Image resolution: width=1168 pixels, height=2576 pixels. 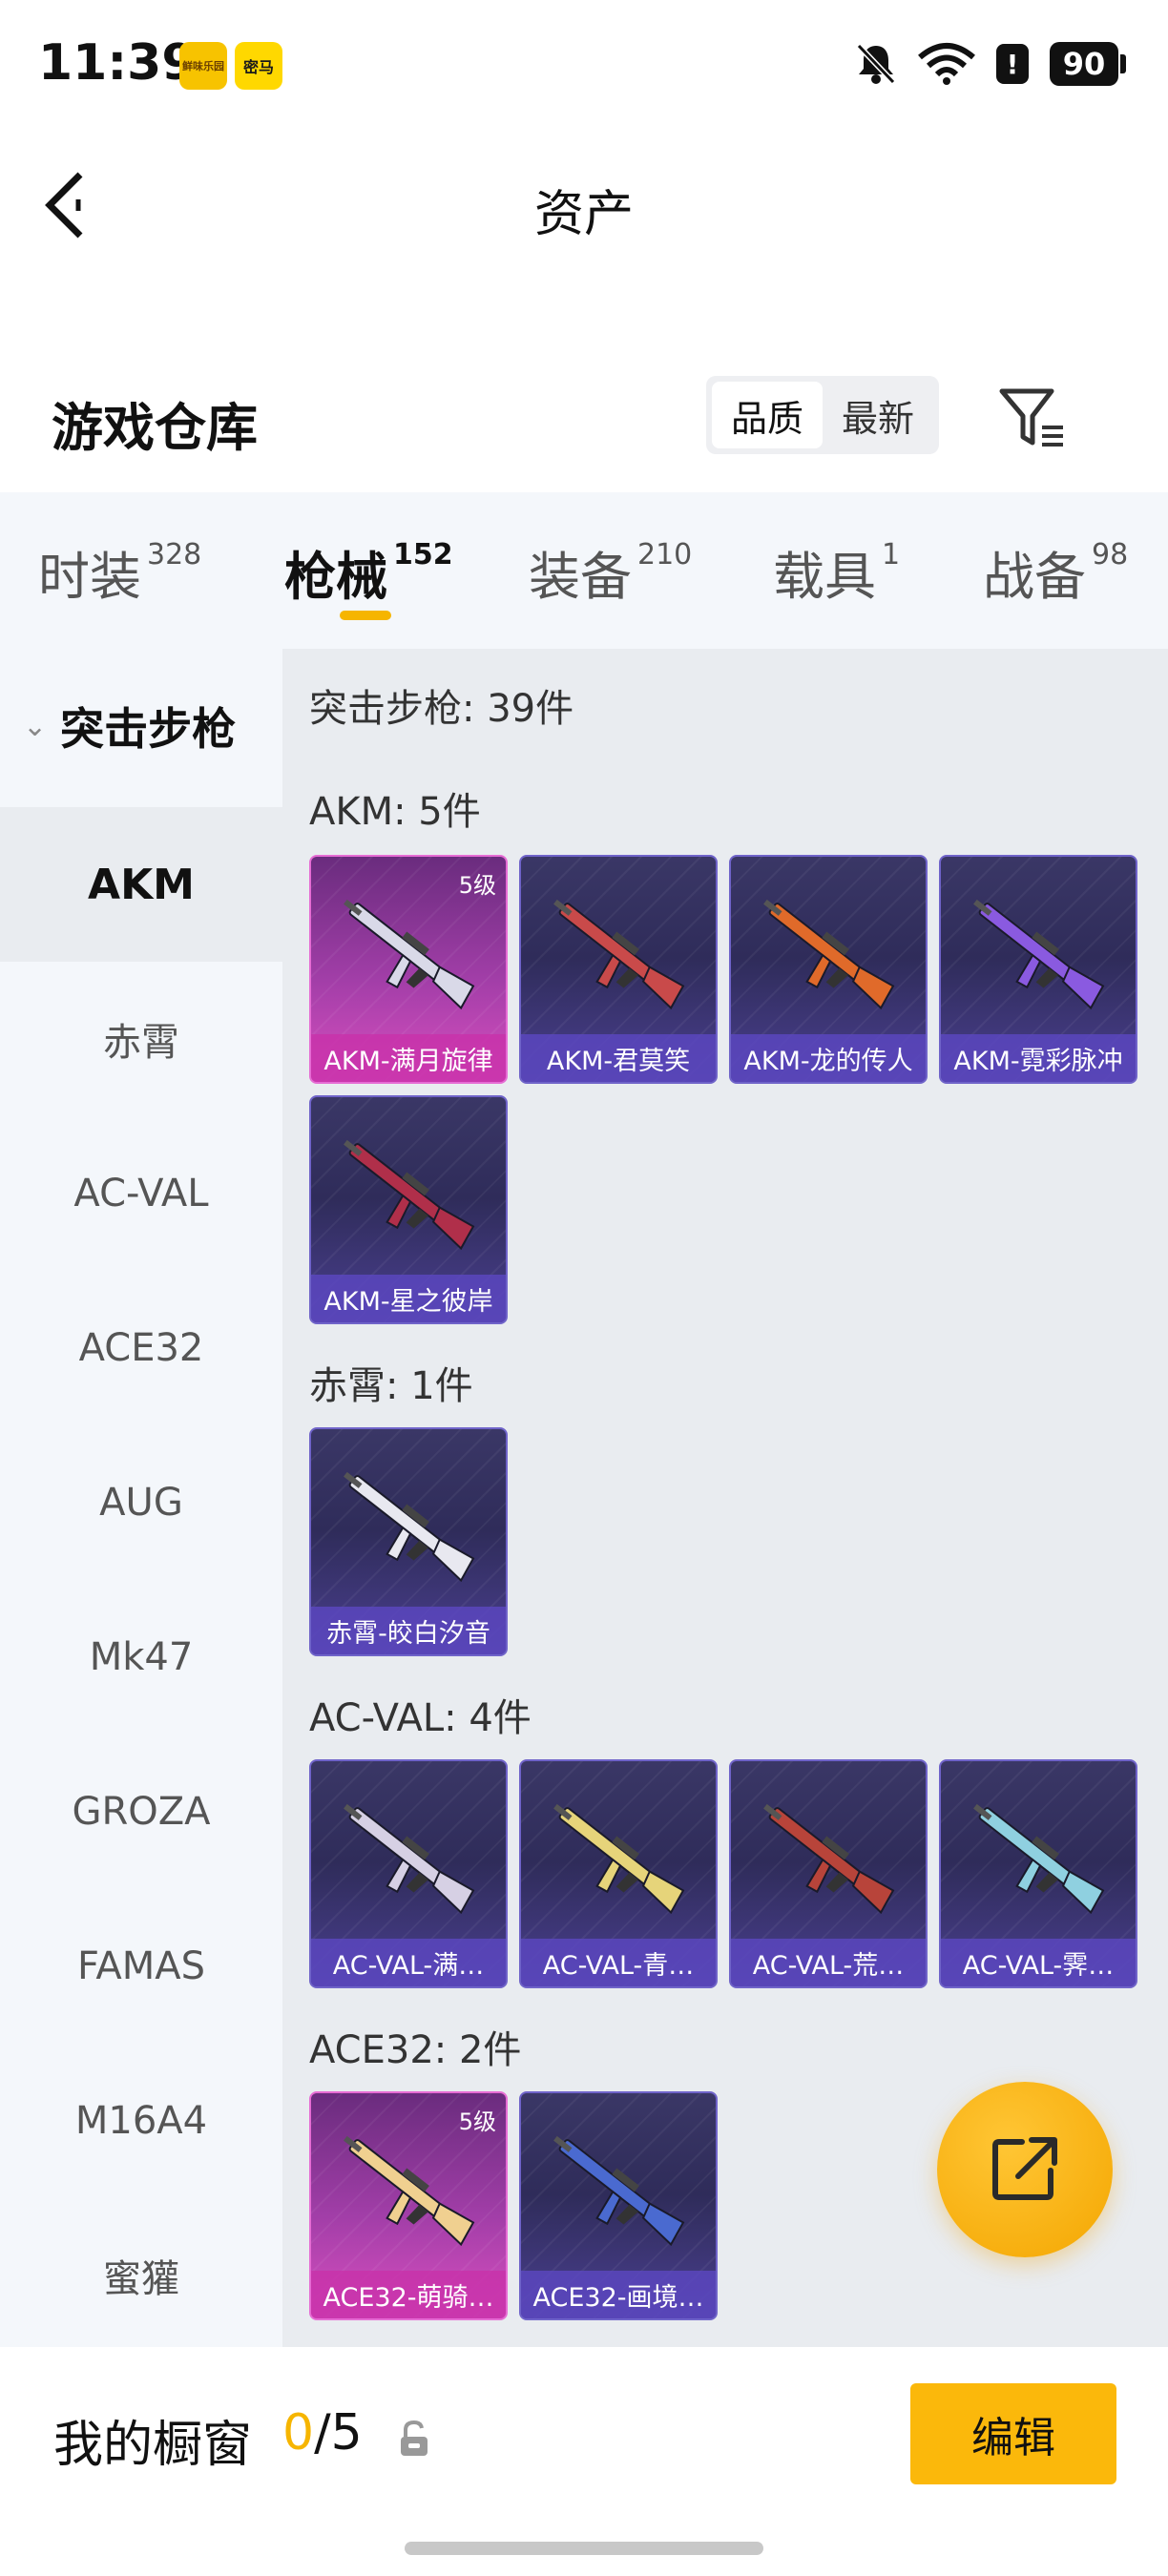 What do you see at coordinates (89, 577) in the screenshot?
I see `tab-fashion-label: 时装` at bounding box center [89, 577].